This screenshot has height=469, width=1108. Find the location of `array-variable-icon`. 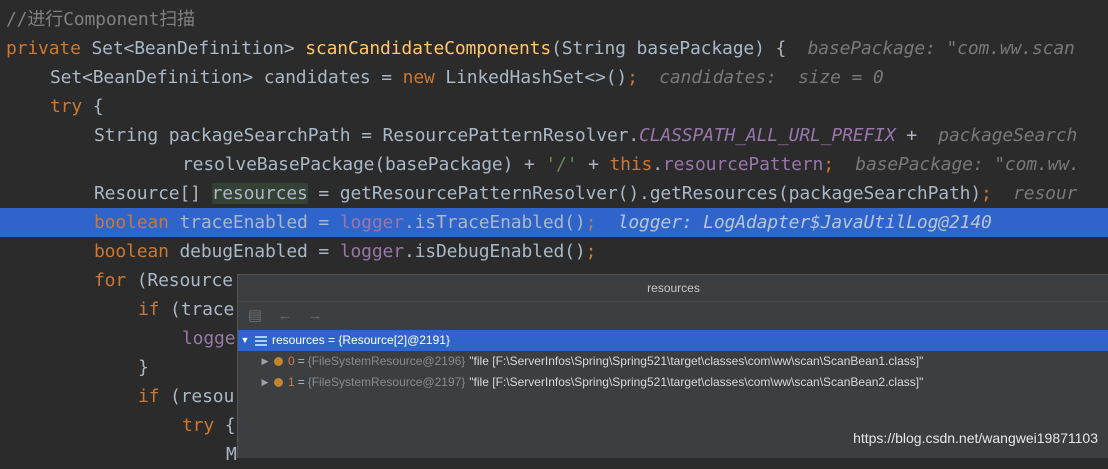

array-variable-icon is located at coordinates (261, 341).